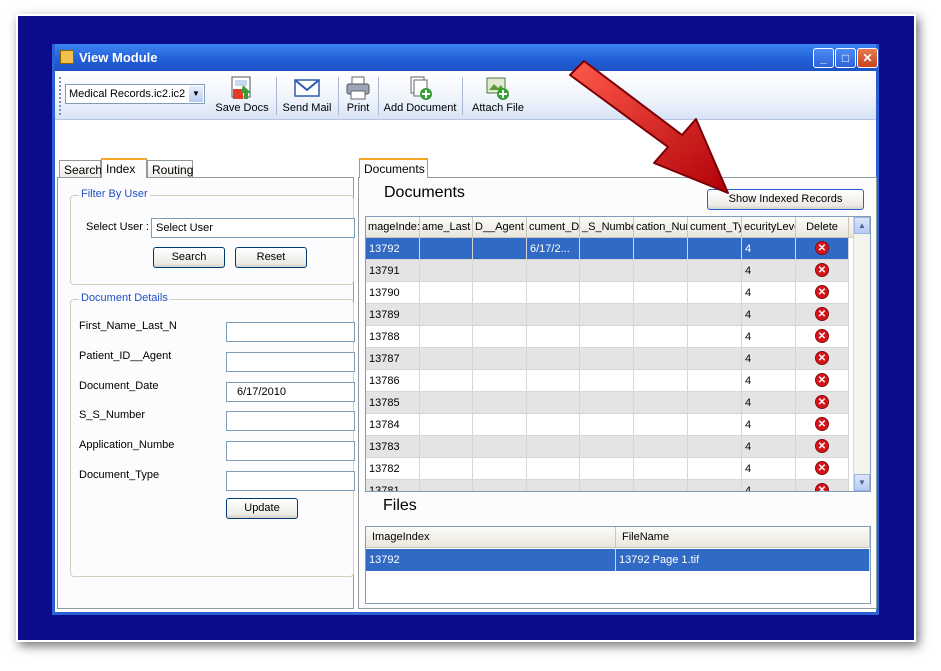  What do you see at coordinates (610, 359) in the screenshot?
I see `table-row: 13787 4 ✕` at bounding box center [610, 359].